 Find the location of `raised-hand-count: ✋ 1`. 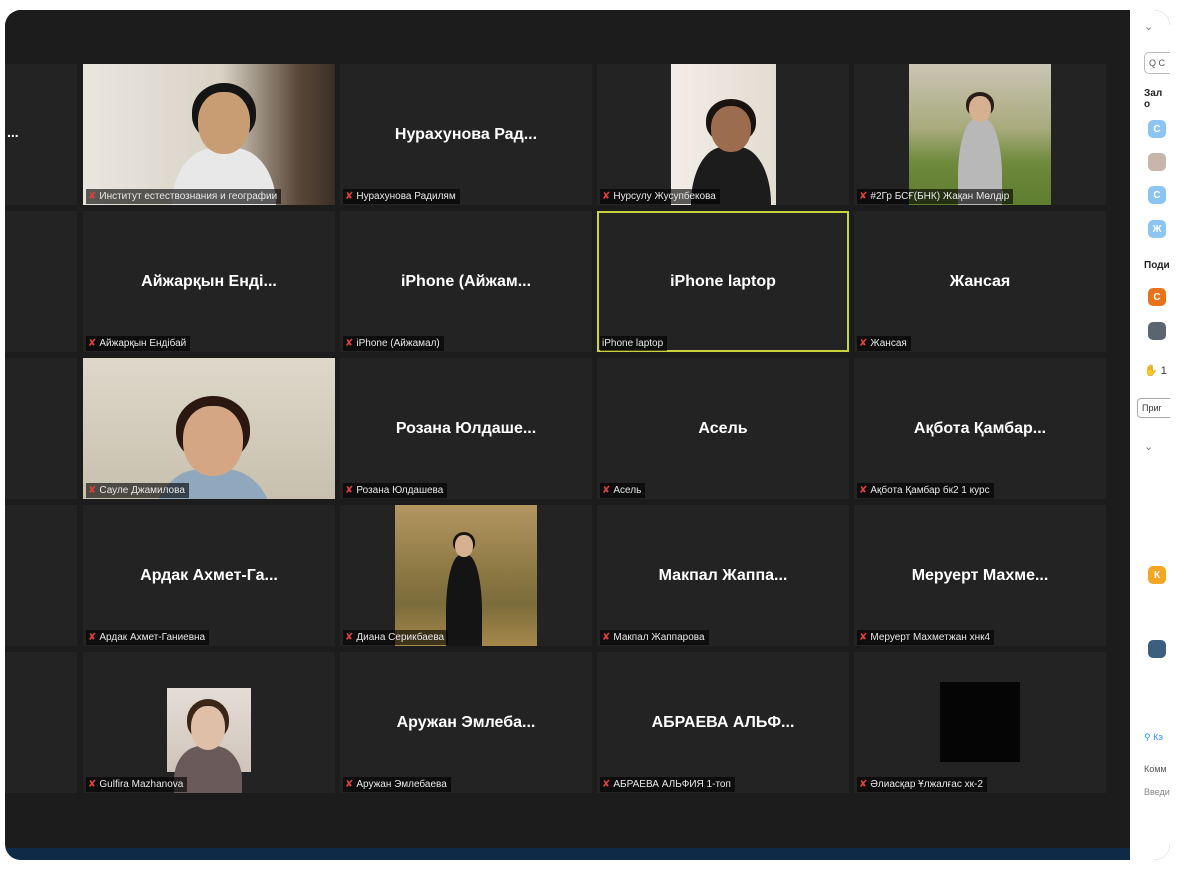

raised-hand-count: ✋ 1 is located at coordinates (1155, 370).